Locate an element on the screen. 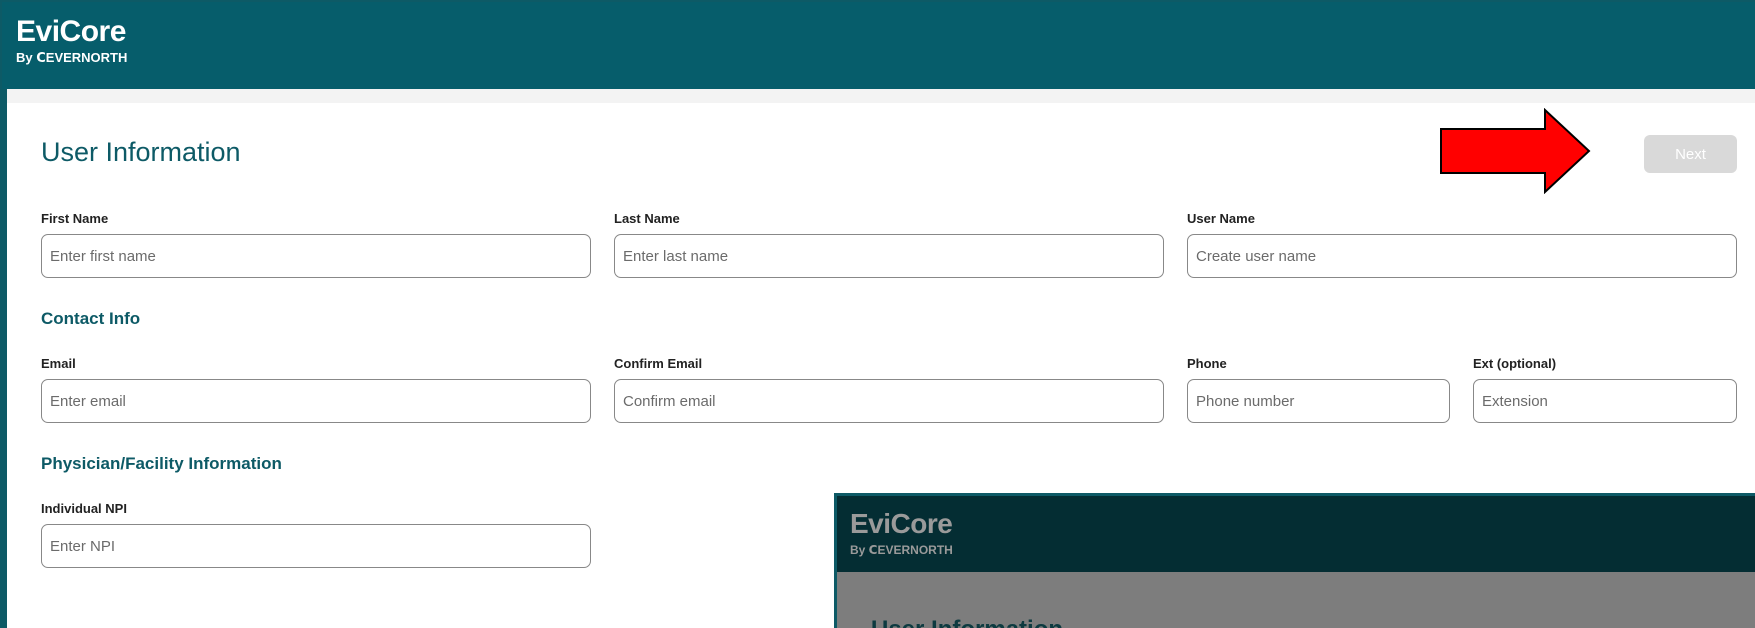 This screenshot has height=628, width=1755. user-name-label: User Name is located at coordinates (1221, 218).